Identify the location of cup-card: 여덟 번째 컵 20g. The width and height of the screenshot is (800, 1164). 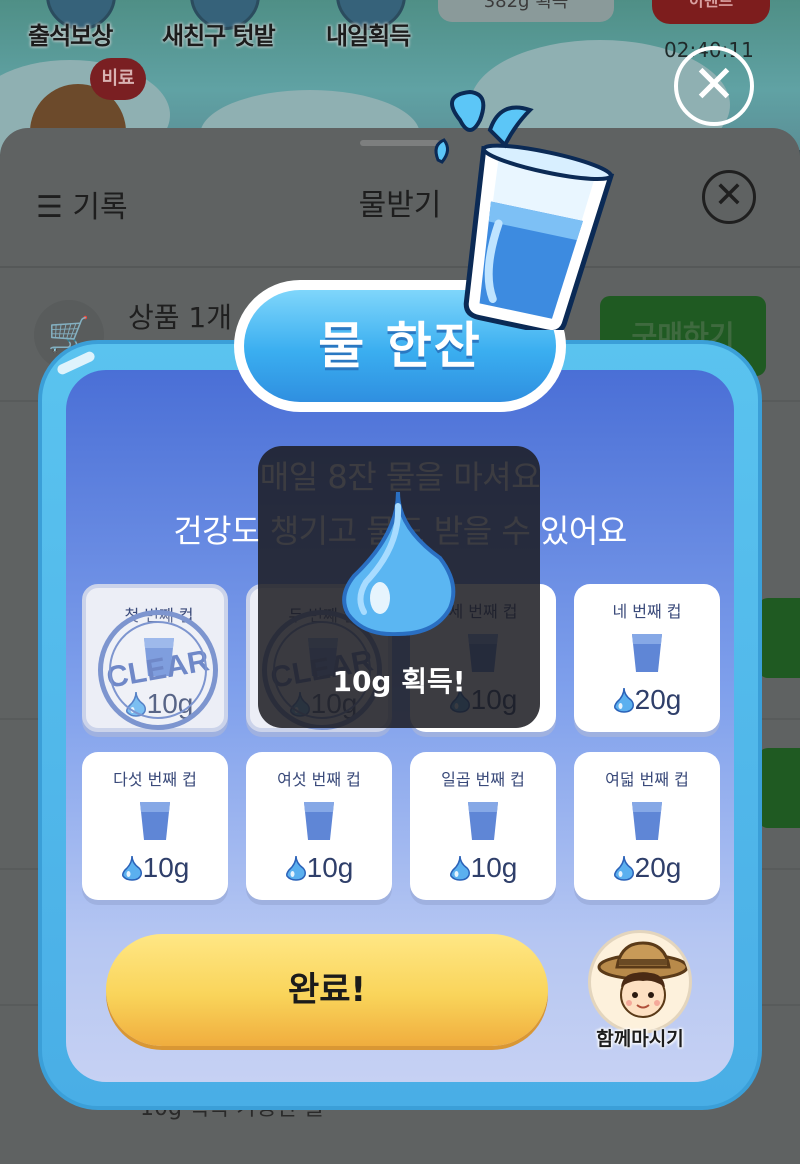
(647, 826).